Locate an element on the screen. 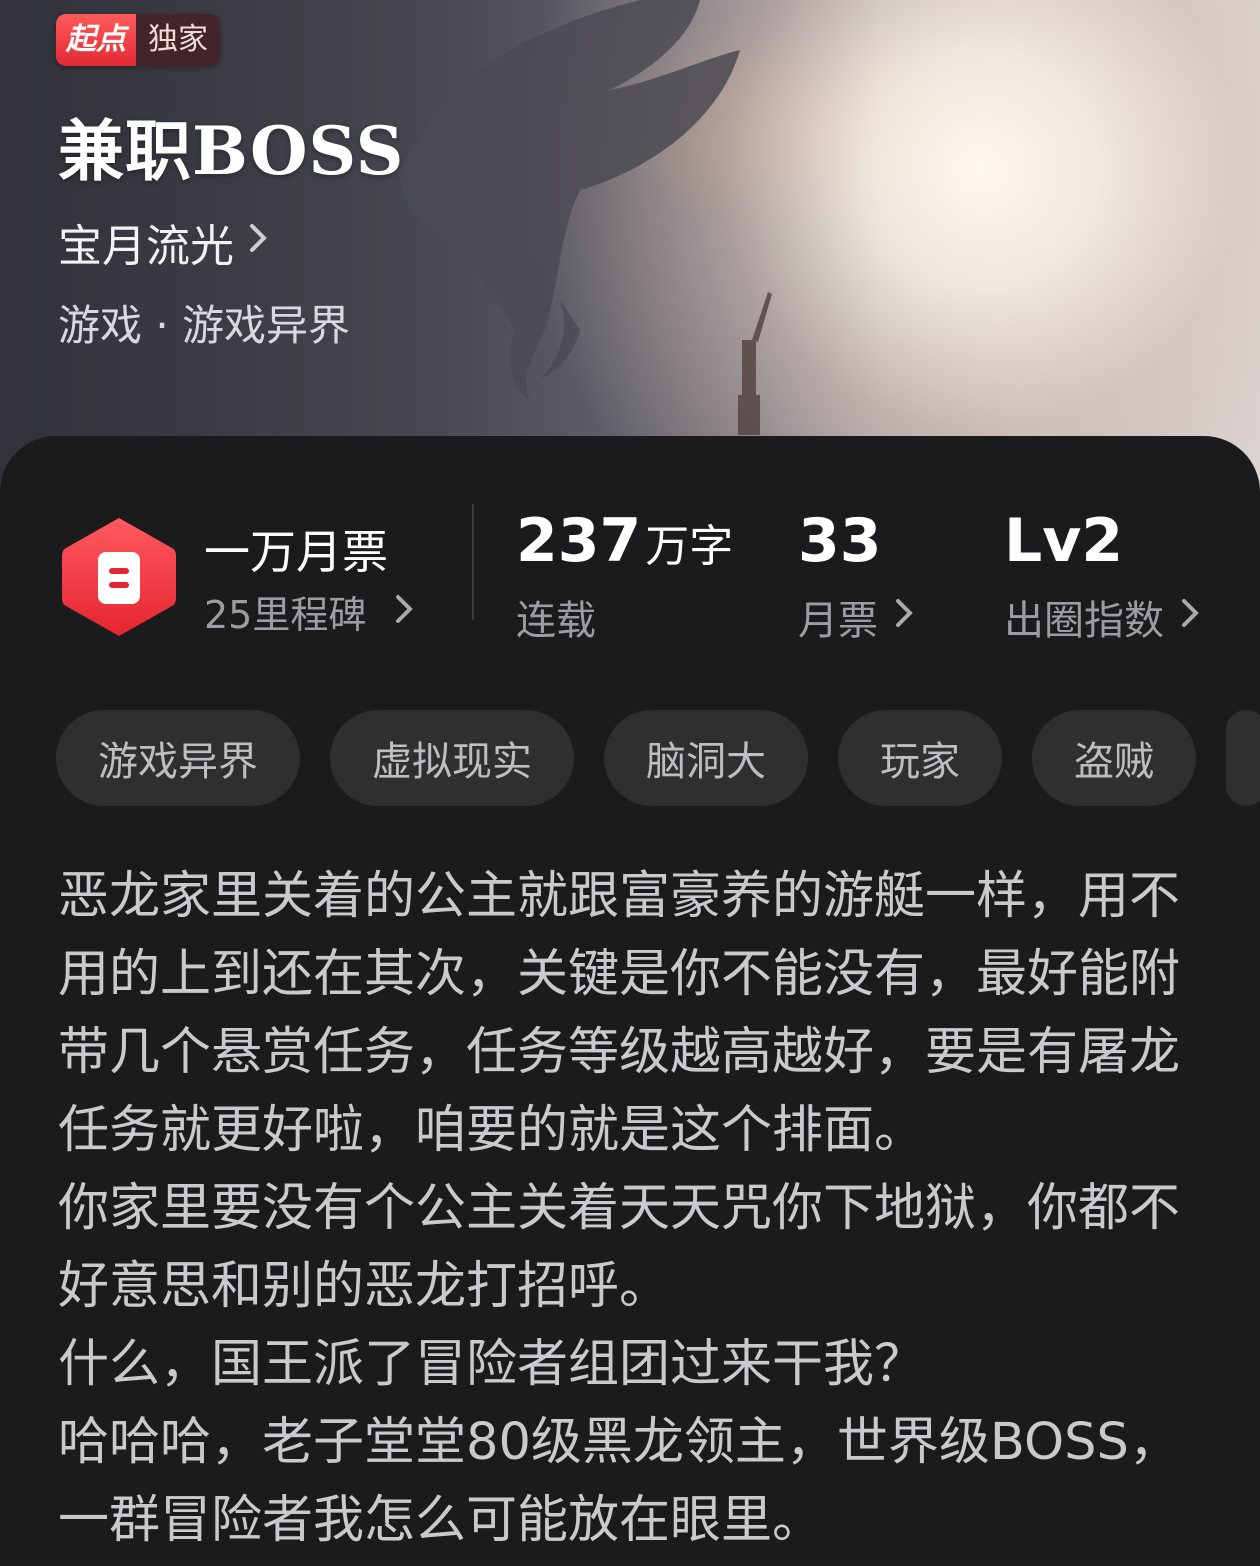  popularity-level: Lv2 is located at coordinates (1064, 541).